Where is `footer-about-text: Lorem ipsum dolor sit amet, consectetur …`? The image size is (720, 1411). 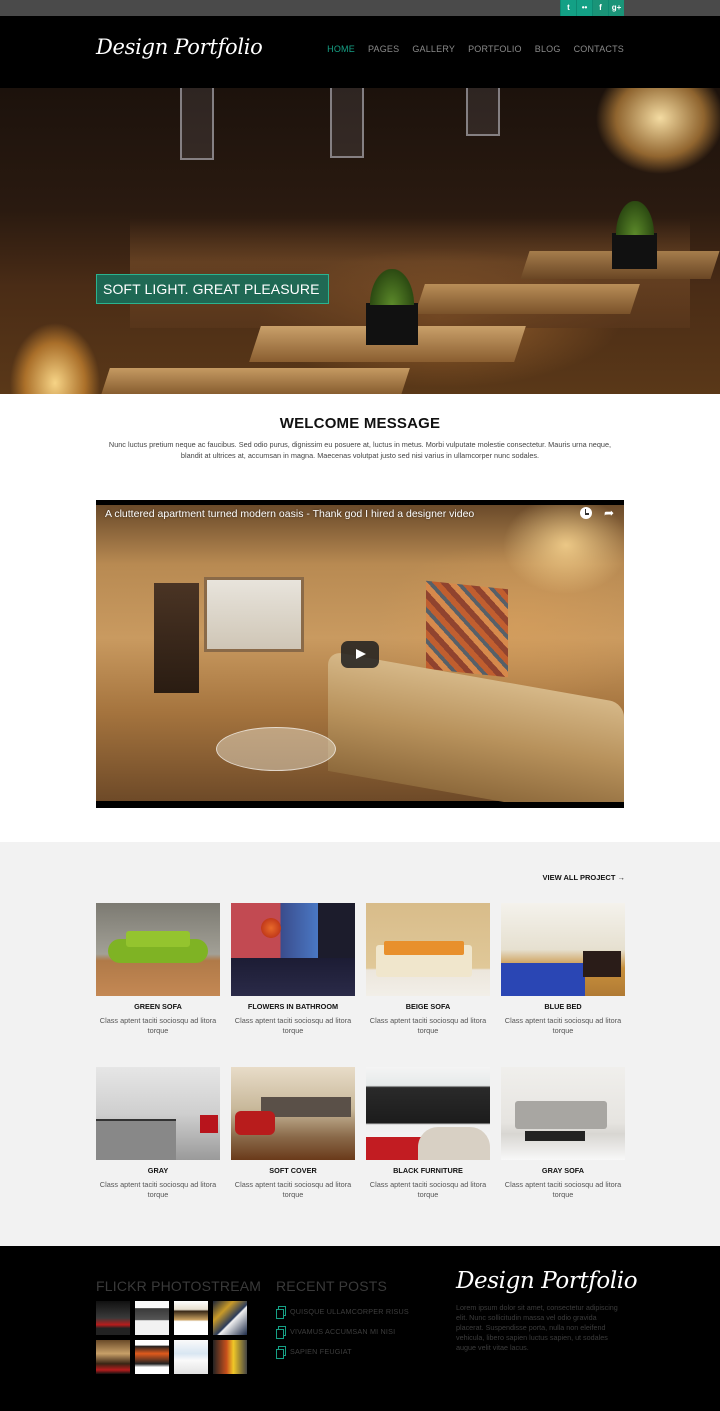
footer-about-text: Lorem ipsum dolor sit amet, consectetur … is located at coordinates (537, 1327).